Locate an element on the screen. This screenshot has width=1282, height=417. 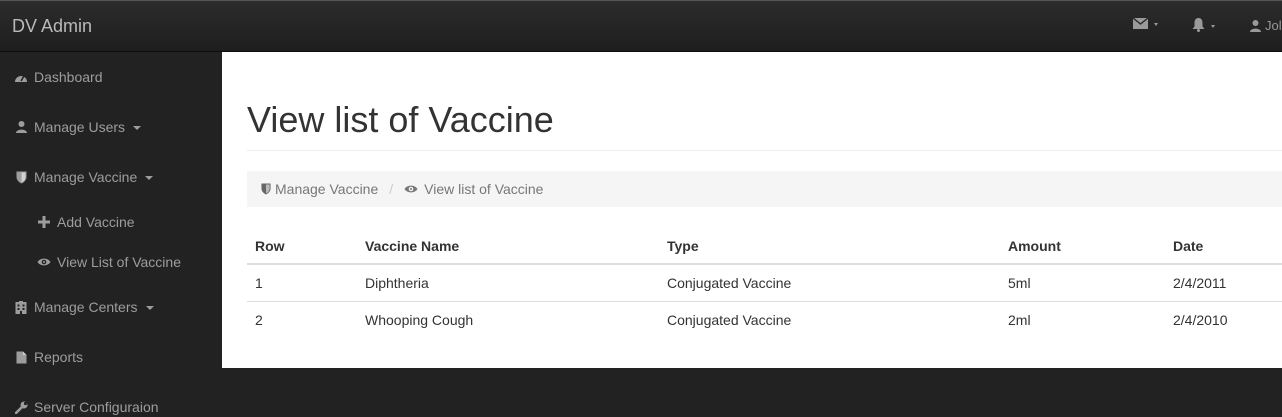
sidebar-item-reports: Reports is located at coordinates (125, 357).